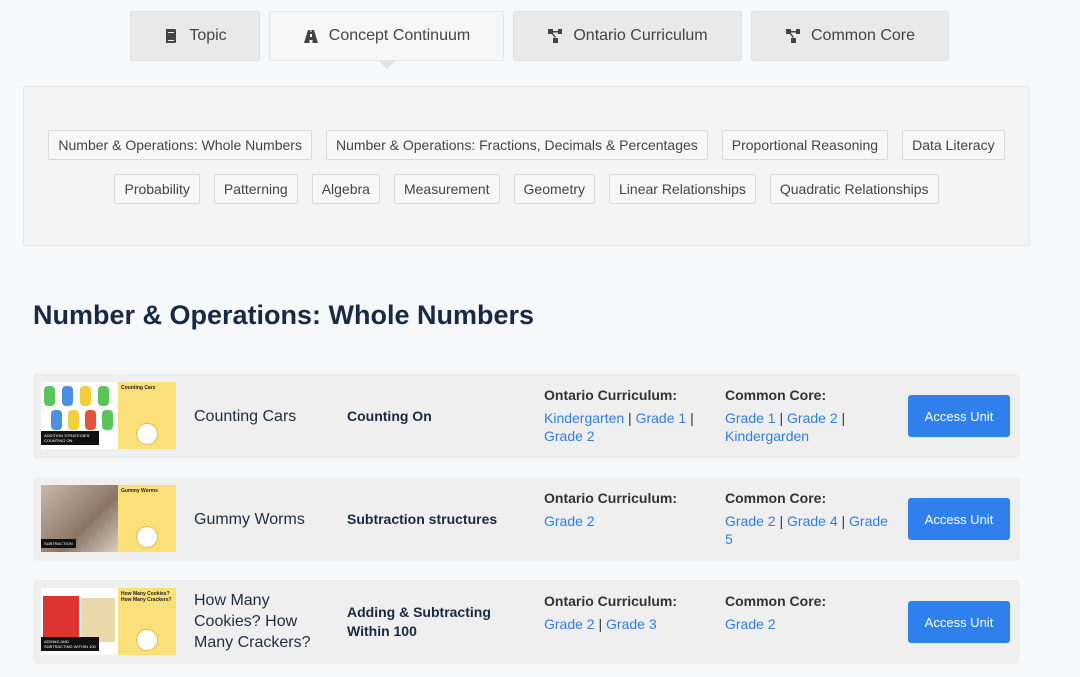 The image size is (1080, 677). I want to click on grade-link: Grade 4, so click(812, 521).